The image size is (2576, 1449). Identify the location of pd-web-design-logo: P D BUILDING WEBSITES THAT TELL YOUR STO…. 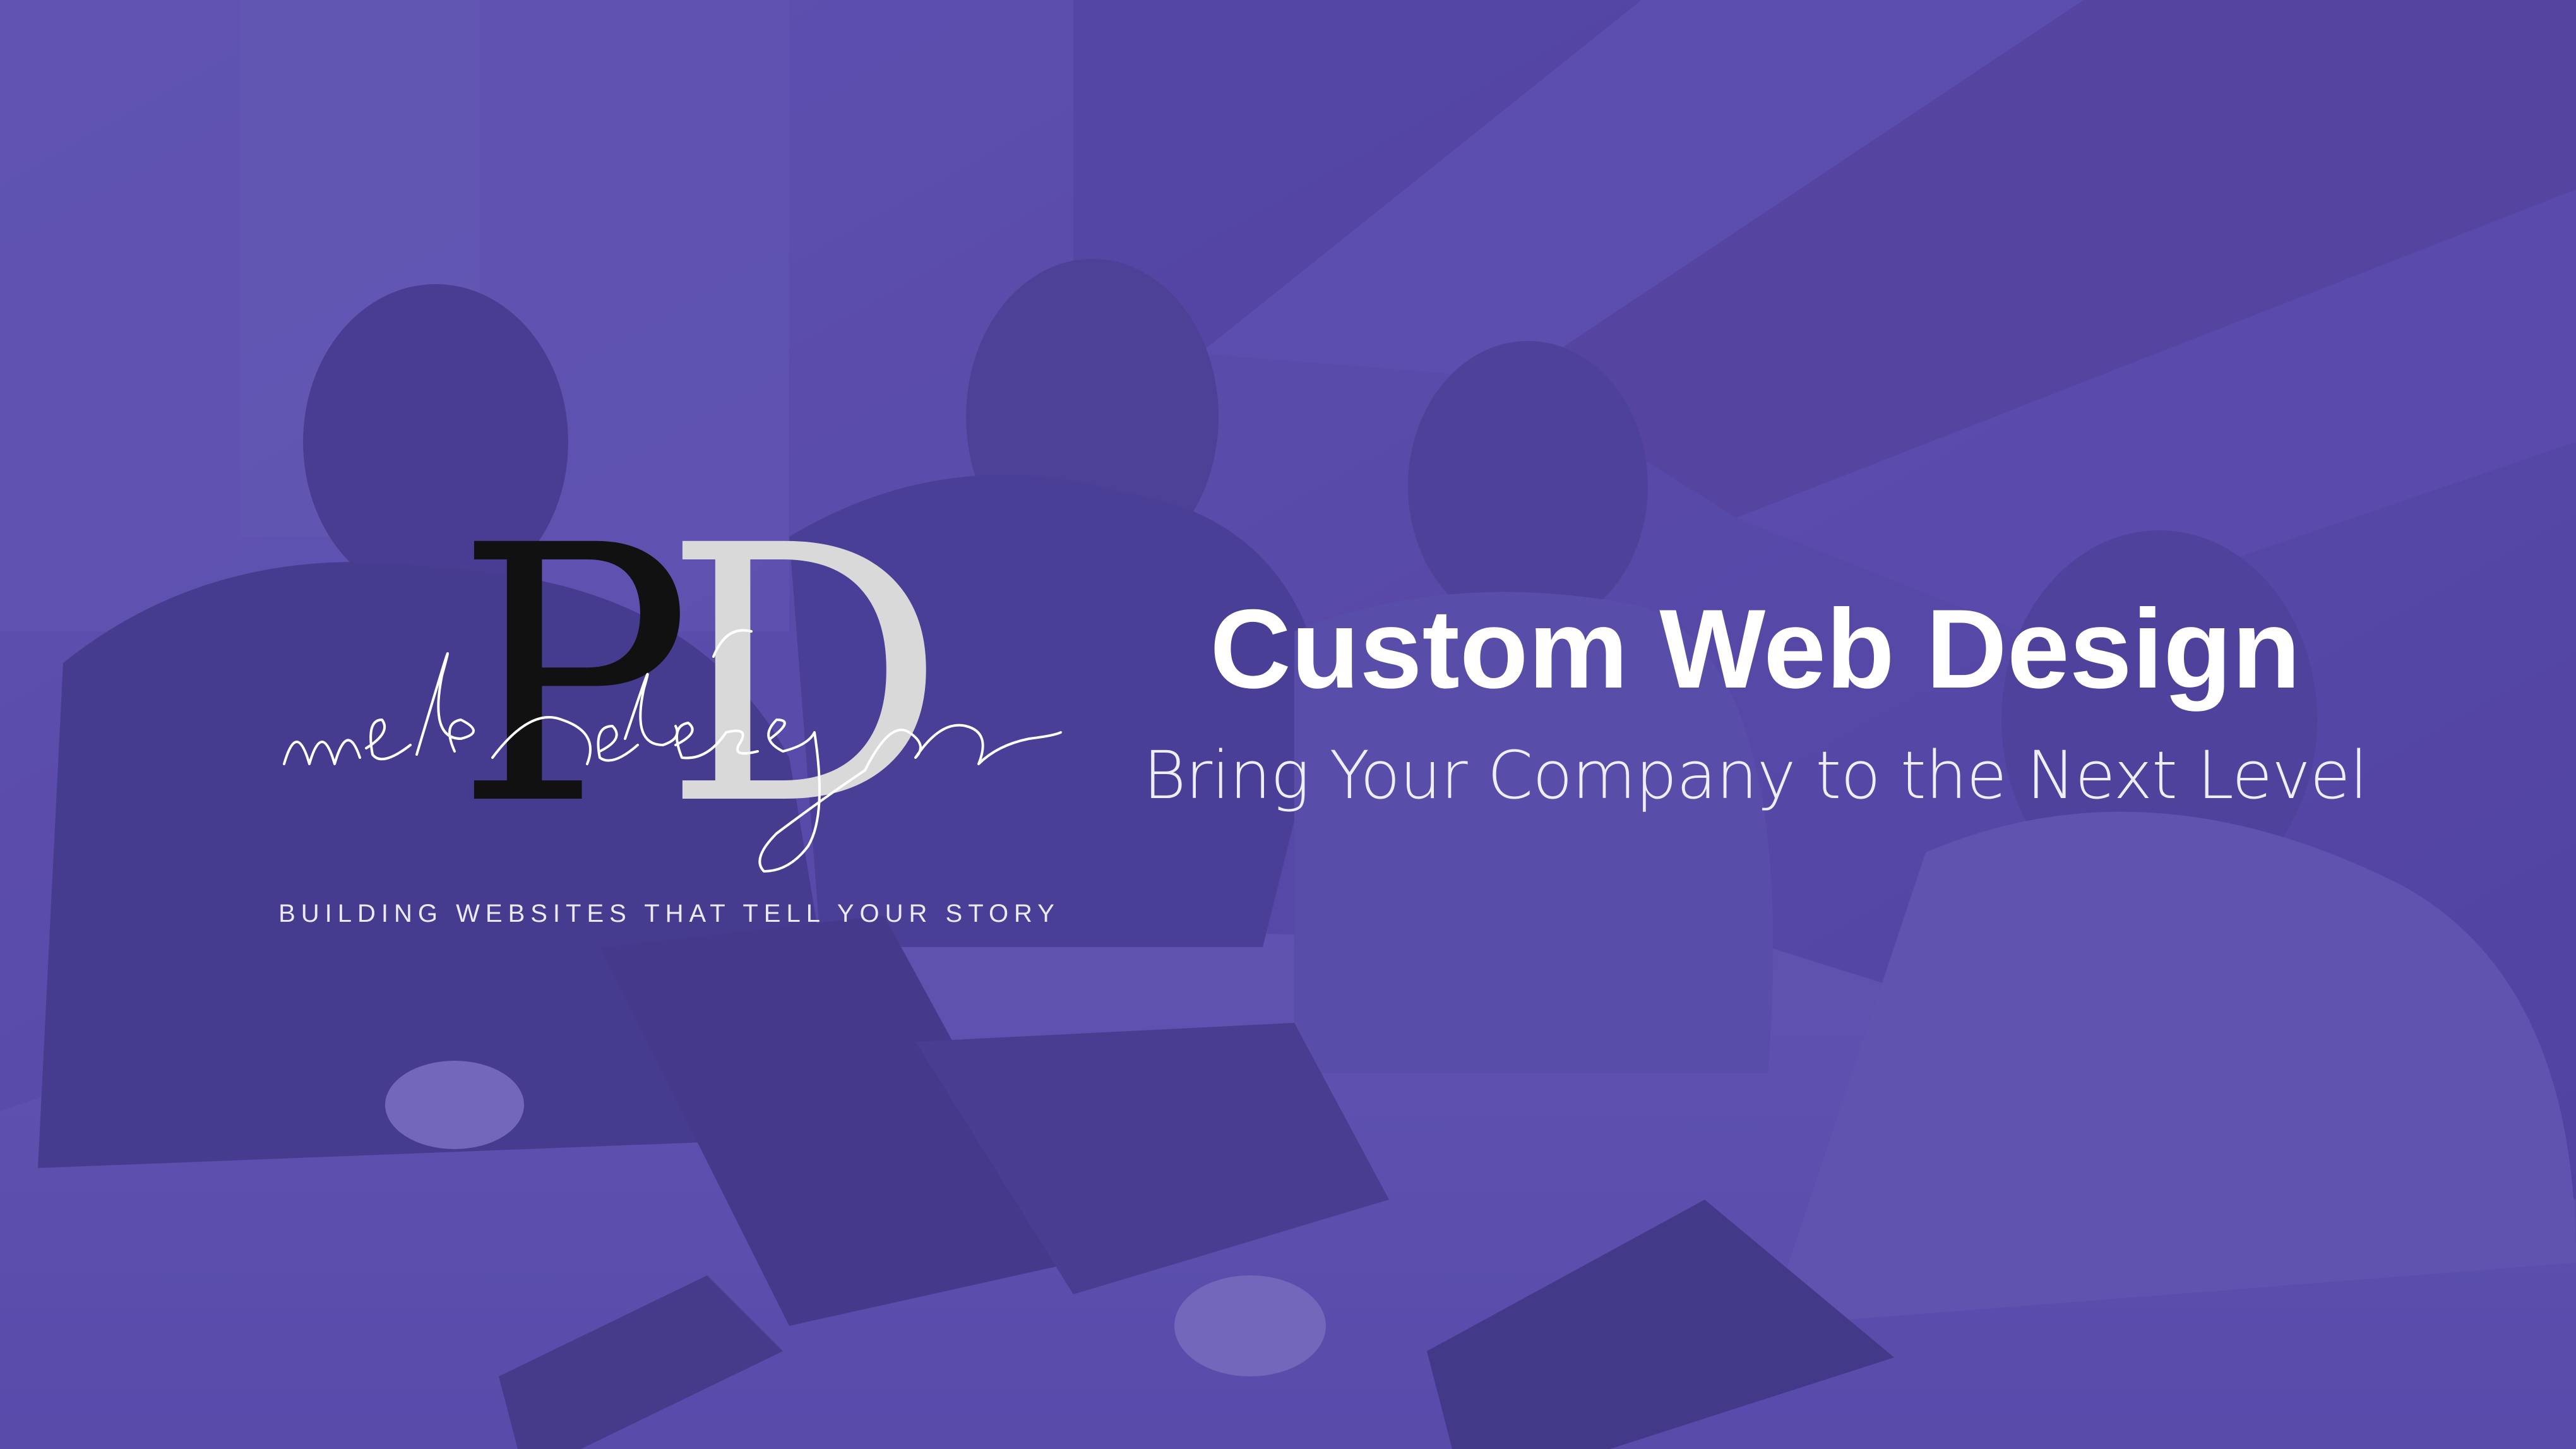
(669, 738).